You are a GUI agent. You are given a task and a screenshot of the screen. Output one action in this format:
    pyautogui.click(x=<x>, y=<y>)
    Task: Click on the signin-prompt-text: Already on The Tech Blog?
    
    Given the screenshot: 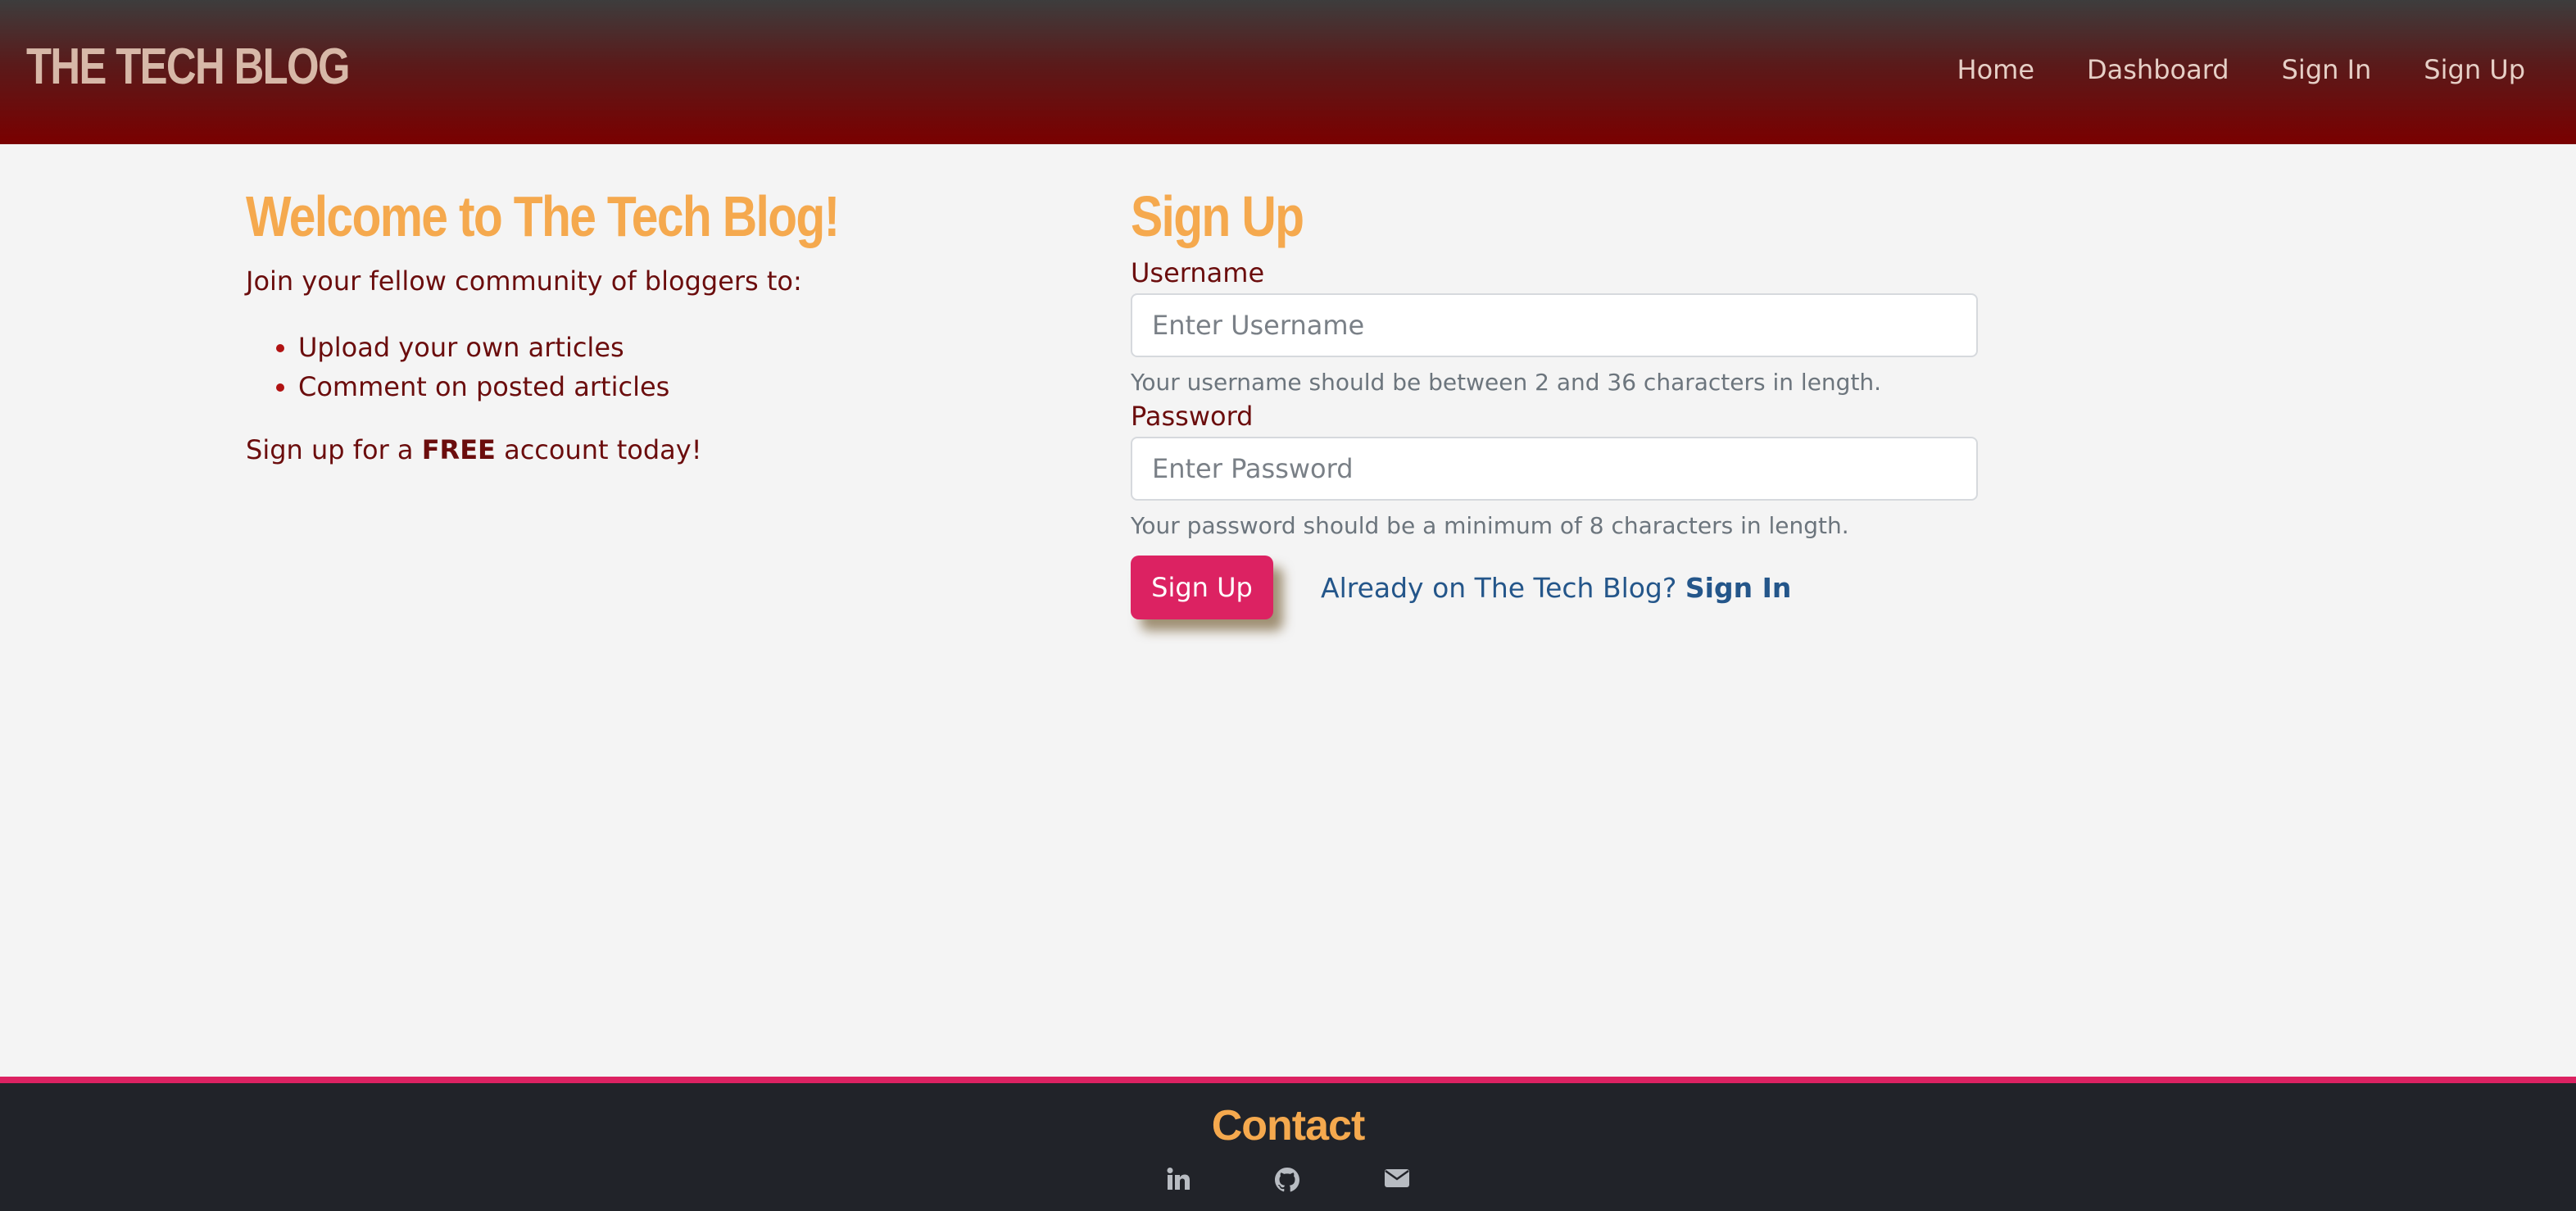 What is the action you would take?
    pyautogui.click(x=1503, y=587)
    